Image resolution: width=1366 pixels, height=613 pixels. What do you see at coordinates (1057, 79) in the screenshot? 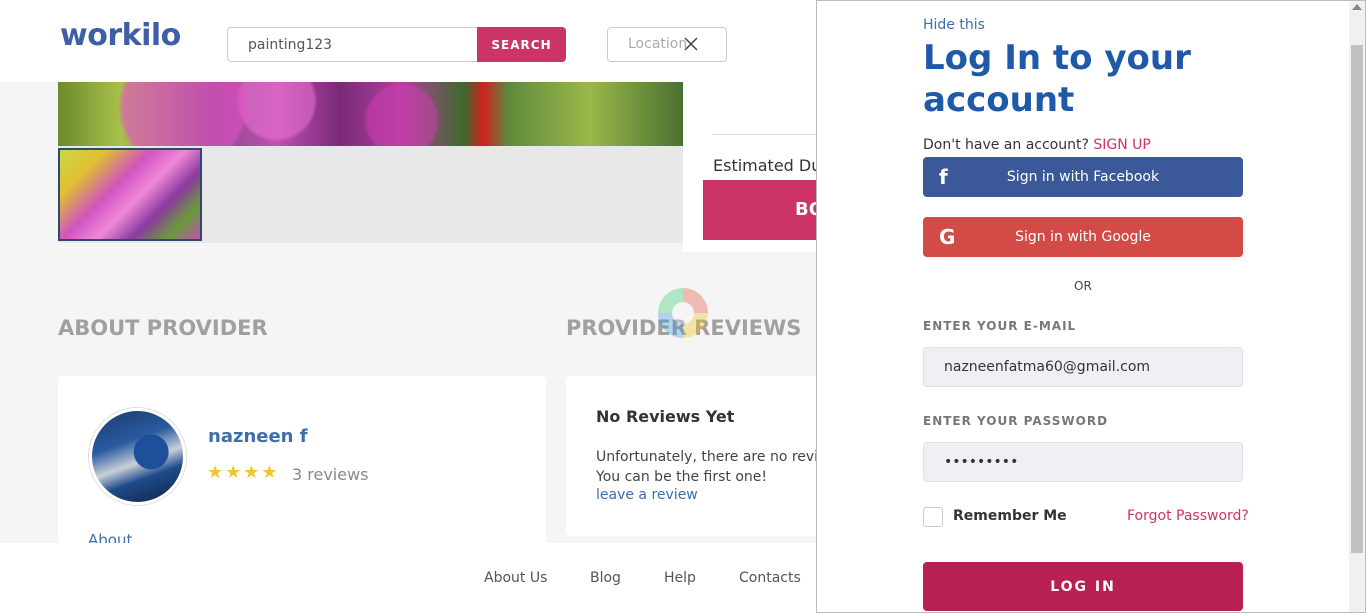
I see `login-title: Log In to your account` at bounding box center [1057, 79].